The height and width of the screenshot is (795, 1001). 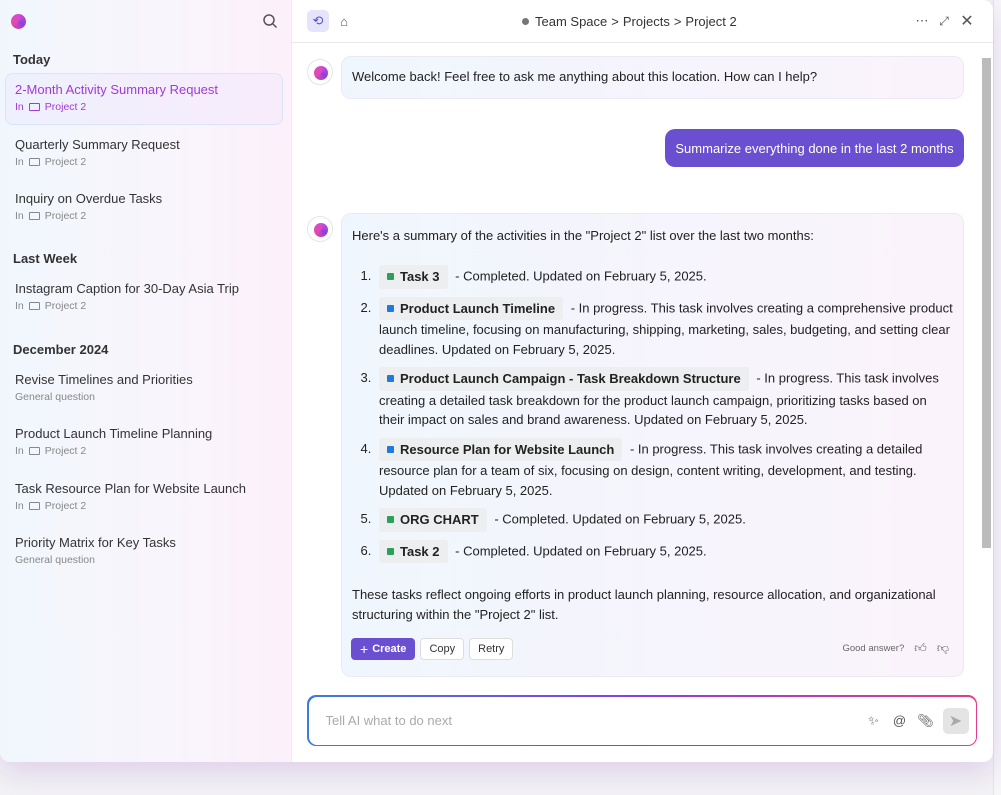 I want to click on task-name: Resource Plan for Website Launch, so click(x=507, y=449).